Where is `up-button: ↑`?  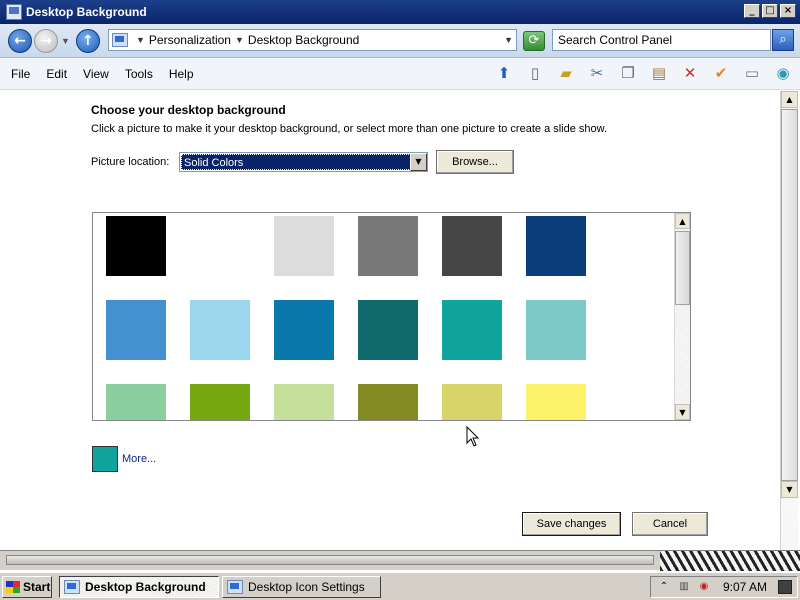 up-button: ↑ is located at coordinates (87, 40).